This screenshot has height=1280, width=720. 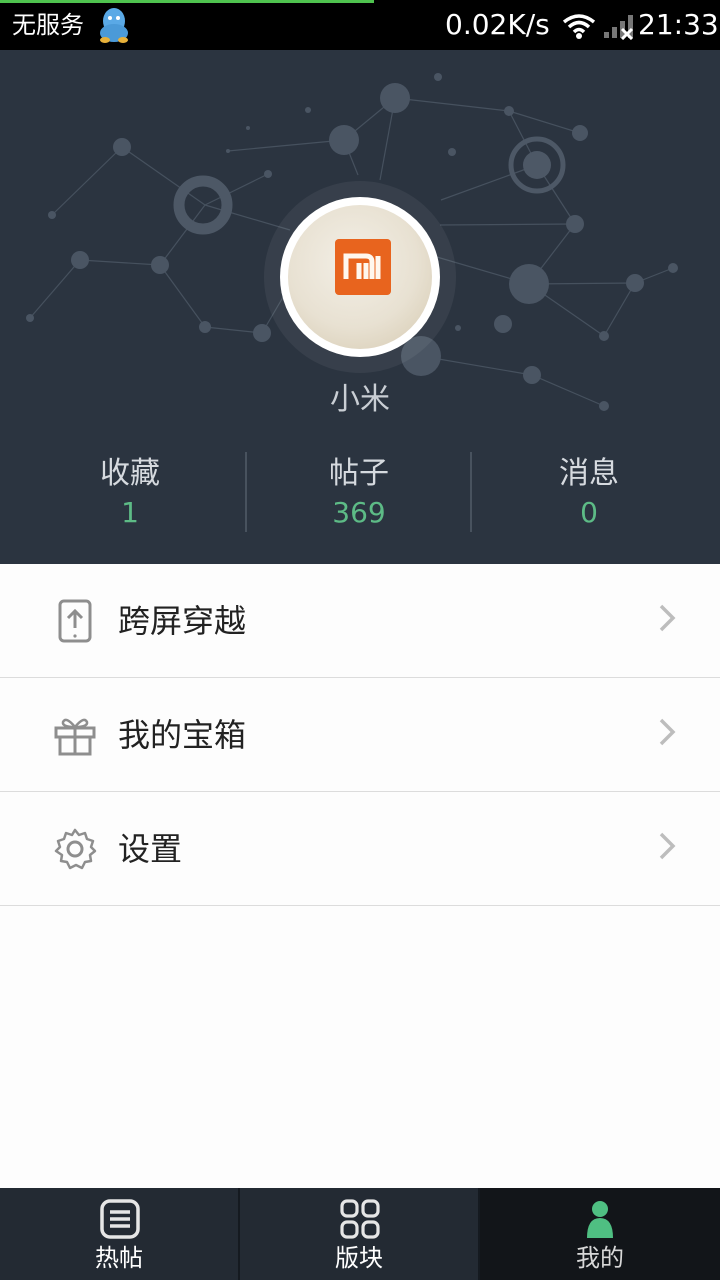 I want to click on stat-label: 收藏, so click(x=130, y=473).